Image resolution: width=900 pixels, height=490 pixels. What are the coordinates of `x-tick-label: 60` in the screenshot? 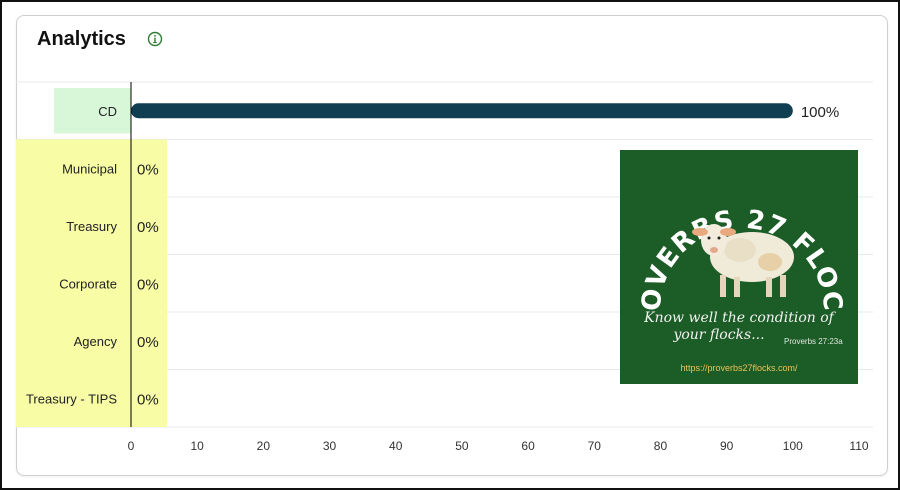 It's located at (528, 446).